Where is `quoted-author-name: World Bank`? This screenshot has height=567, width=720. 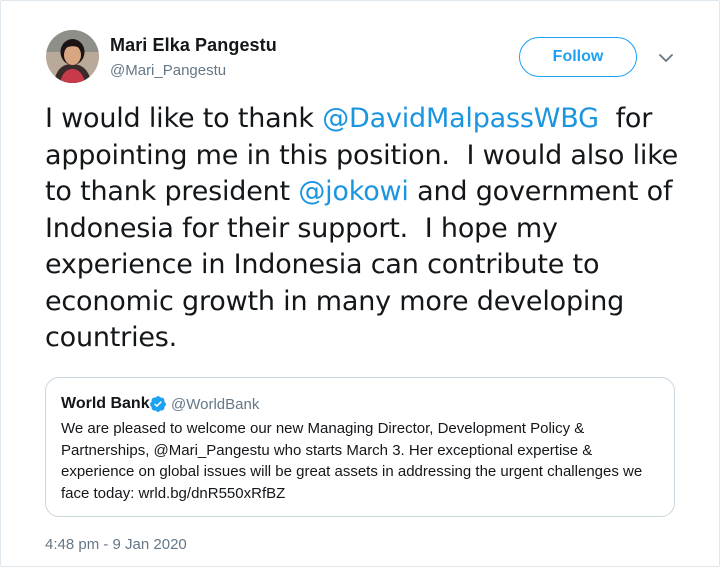 quoted-author-name: World Bank is located at coordinates (105, 403).